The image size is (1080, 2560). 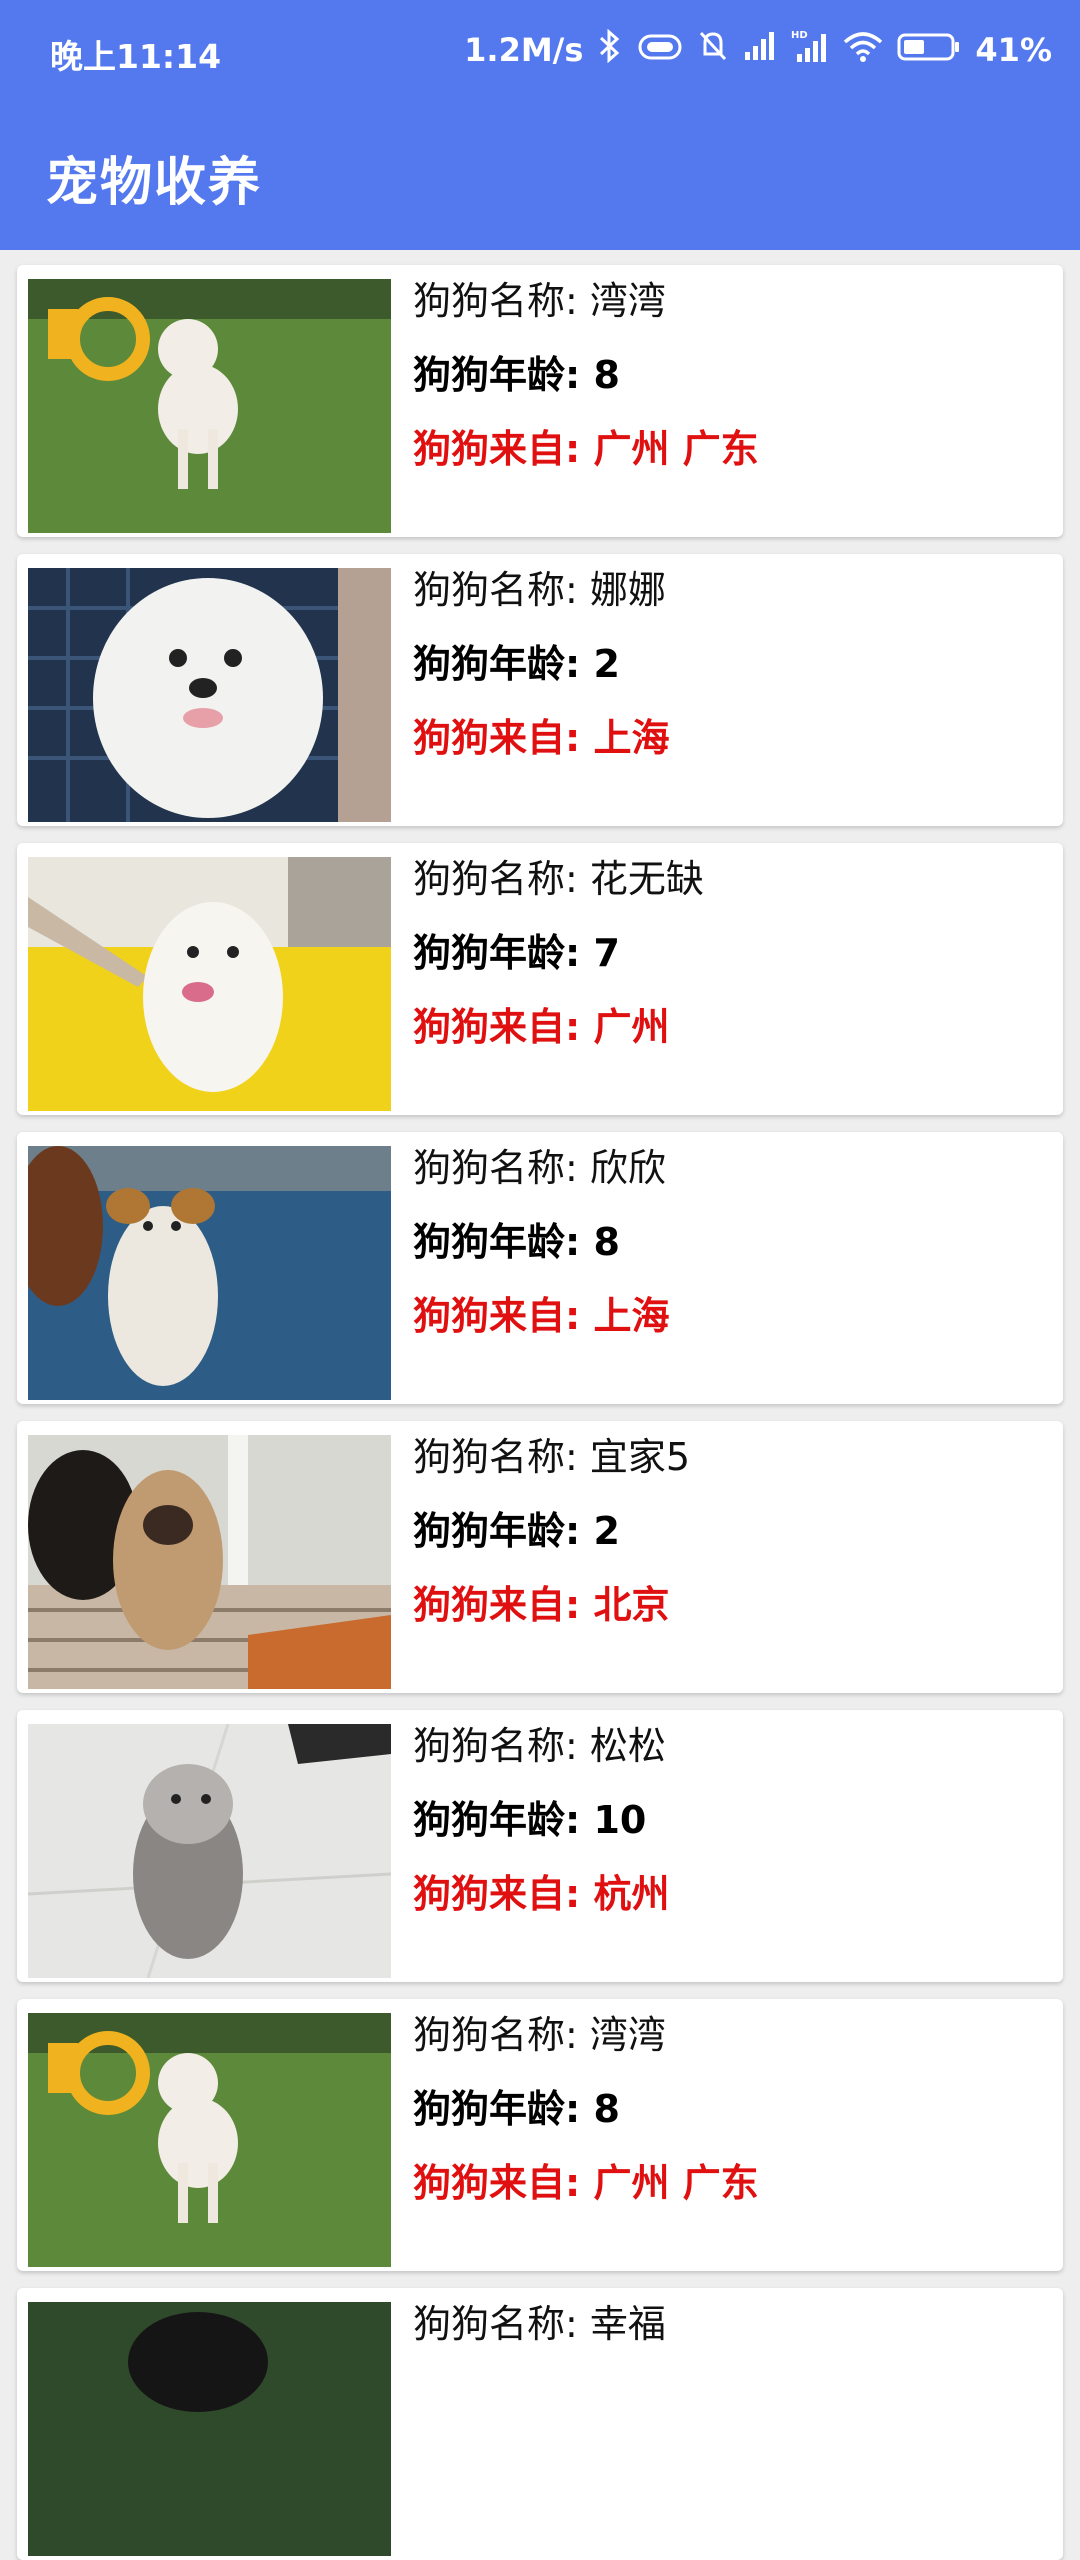 I want to click on pet-name: 娜娜, so click(x=627, y=590).